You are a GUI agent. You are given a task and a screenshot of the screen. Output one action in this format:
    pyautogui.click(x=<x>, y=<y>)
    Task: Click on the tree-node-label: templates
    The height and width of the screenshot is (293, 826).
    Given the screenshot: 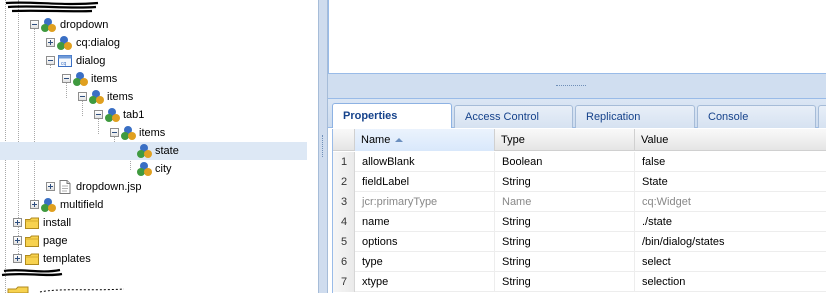 What is the action you would take?
    pyautogui.click(x=67, y=259)
    